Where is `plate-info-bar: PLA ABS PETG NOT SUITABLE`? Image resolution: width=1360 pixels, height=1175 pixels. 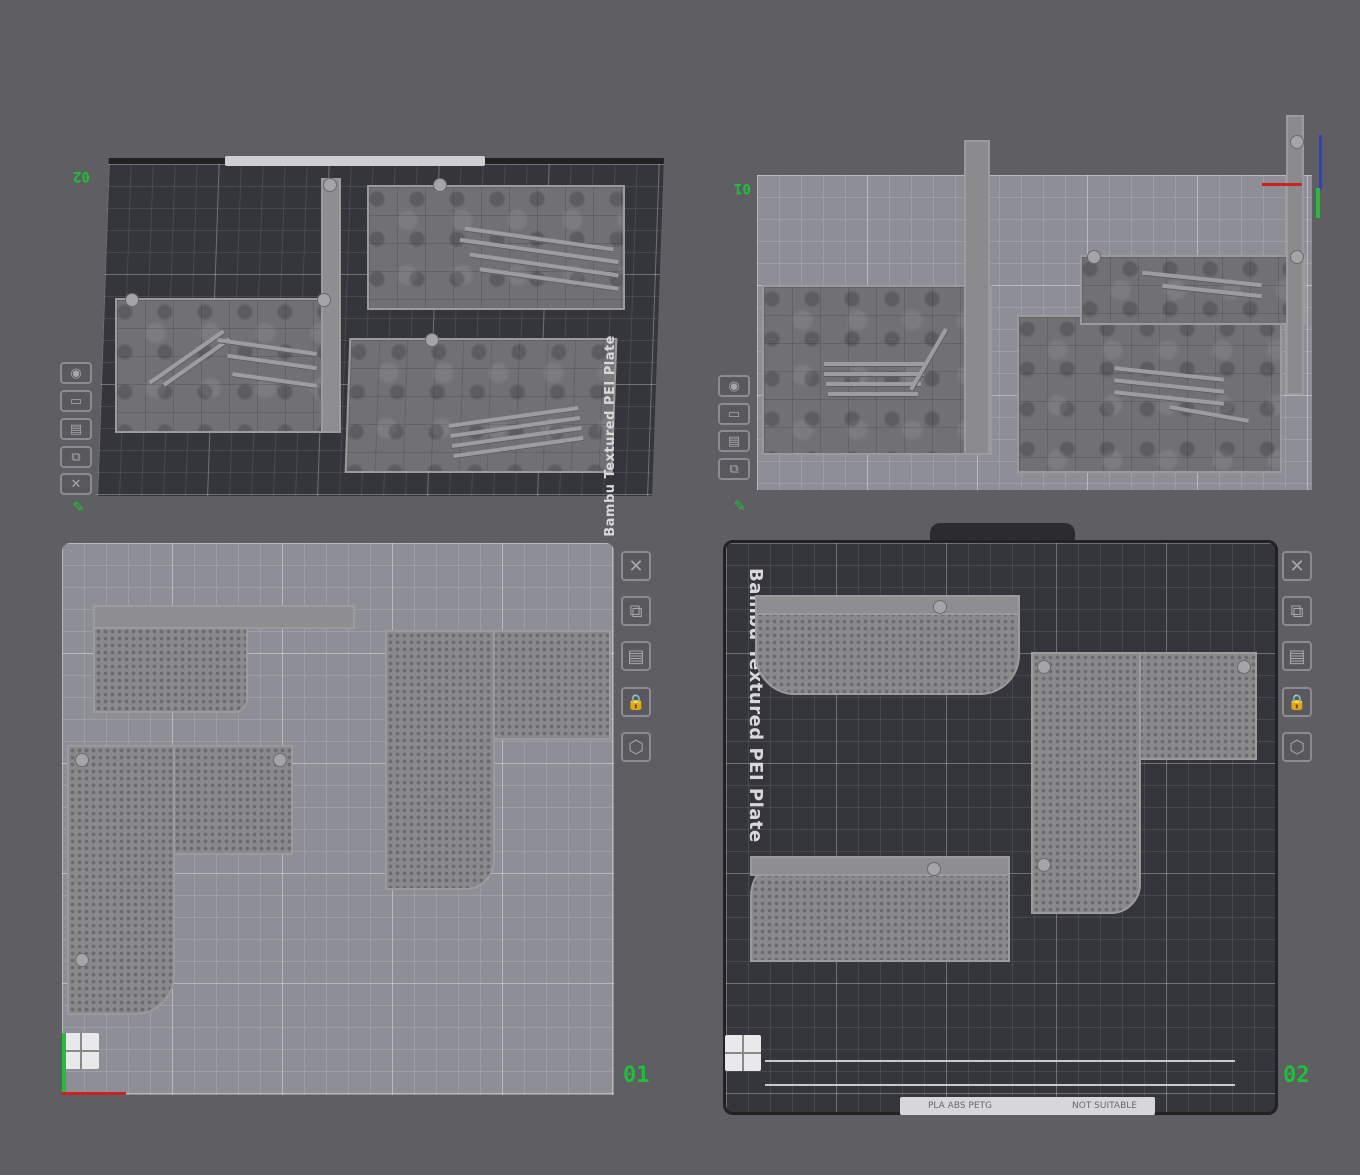
plate-info-bar: PLA ABS PETG NOT SUITABLE is located at coordinates (1027, 1106).